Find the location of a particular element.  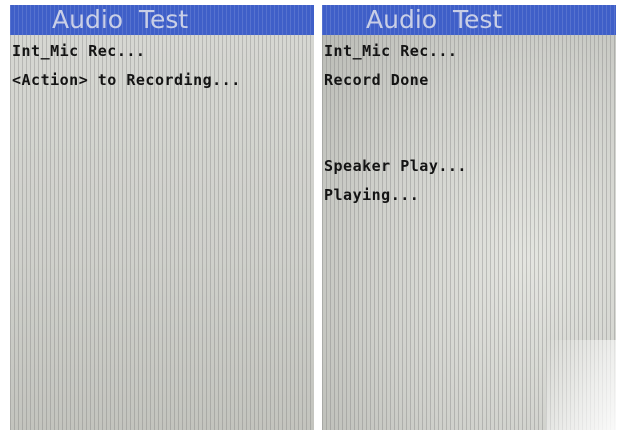

screen-glare is located at coordinates (581, 385).